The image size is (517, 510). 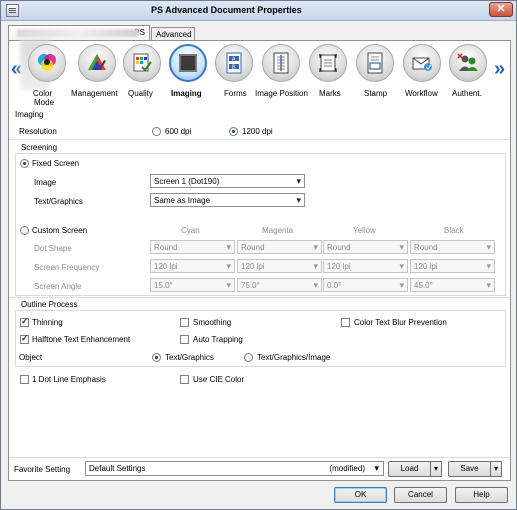 I want to click on dot-shape-cyan-select: Round, so click(x=192, y=247).